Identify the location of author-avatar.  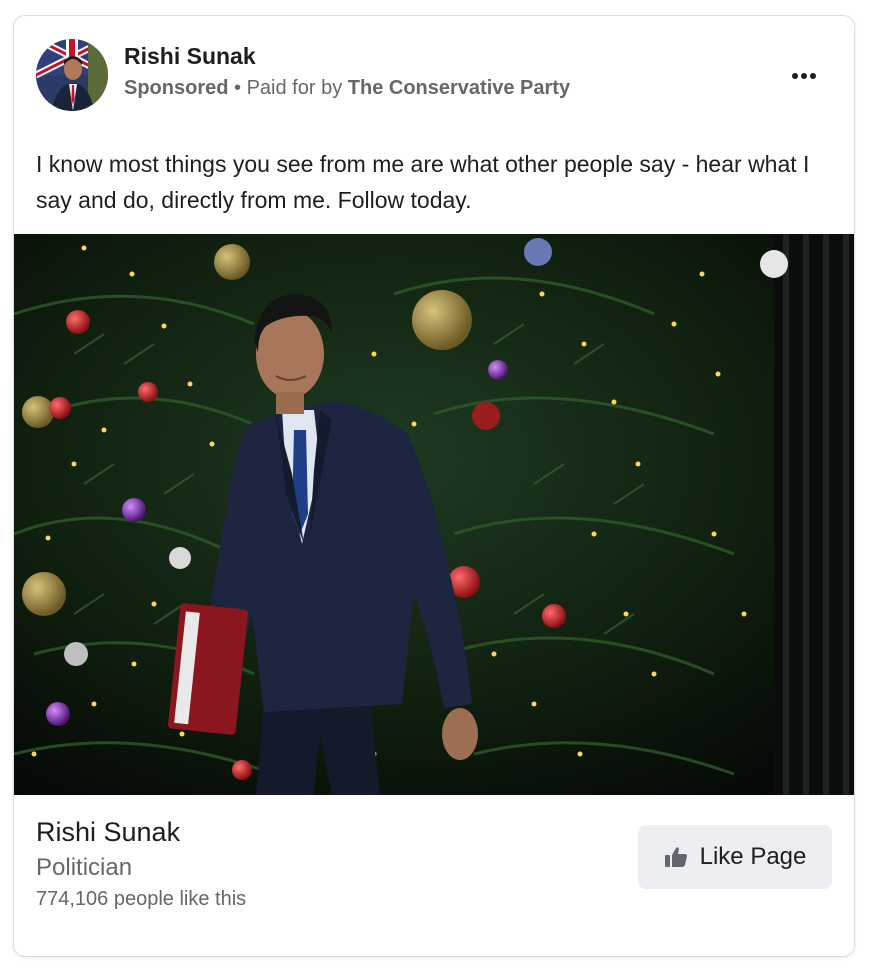
(72, 75).